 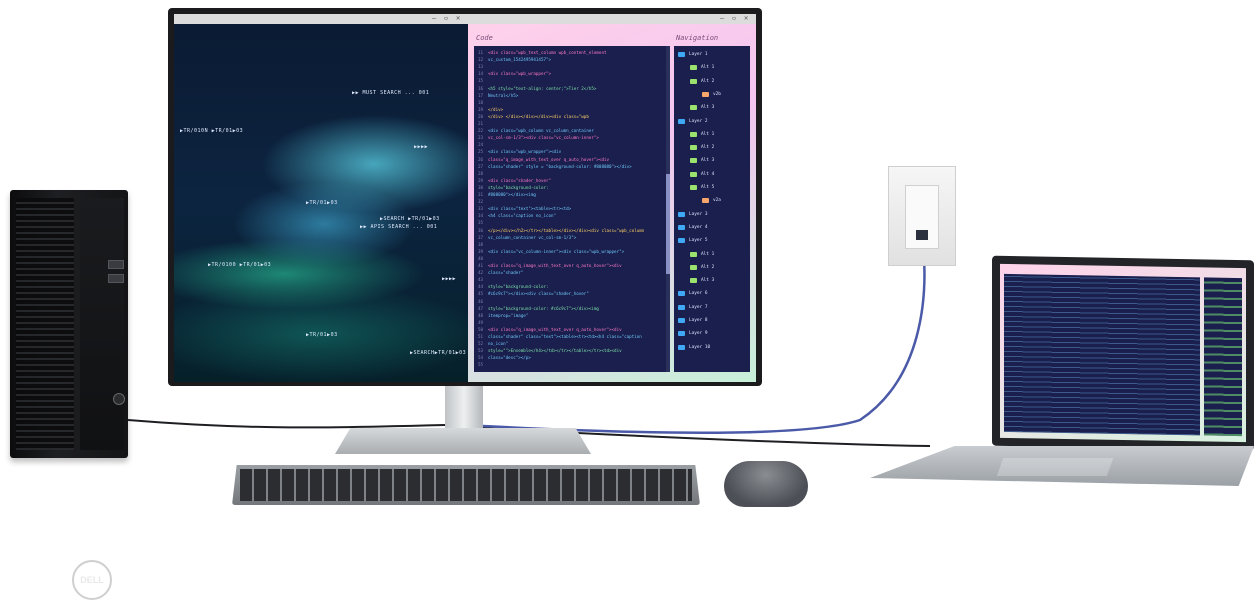 What do you see at coordinates (481, 237) in the screenshot?
I see `line-number: 37` at bounding box center [481, 237].